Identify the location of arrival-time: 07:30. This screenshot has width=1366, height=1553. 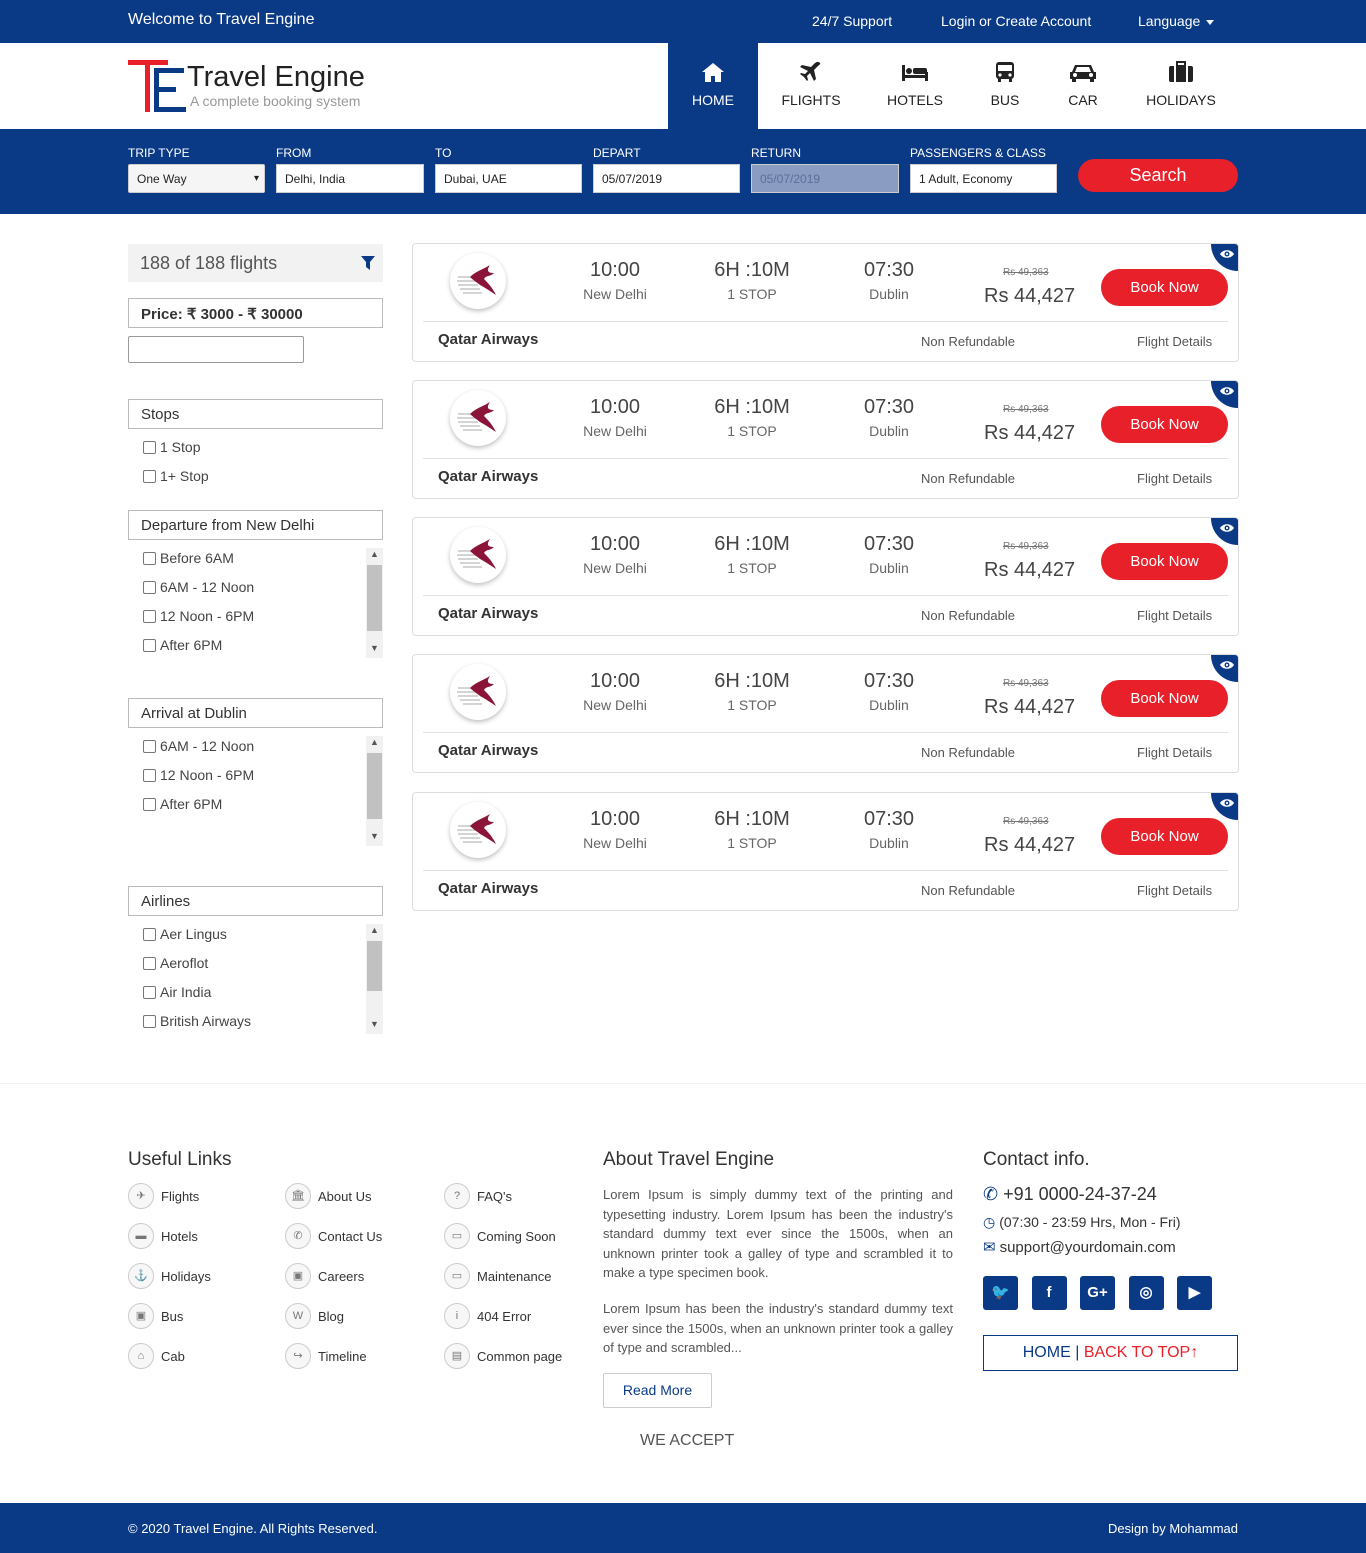
(889, 681).